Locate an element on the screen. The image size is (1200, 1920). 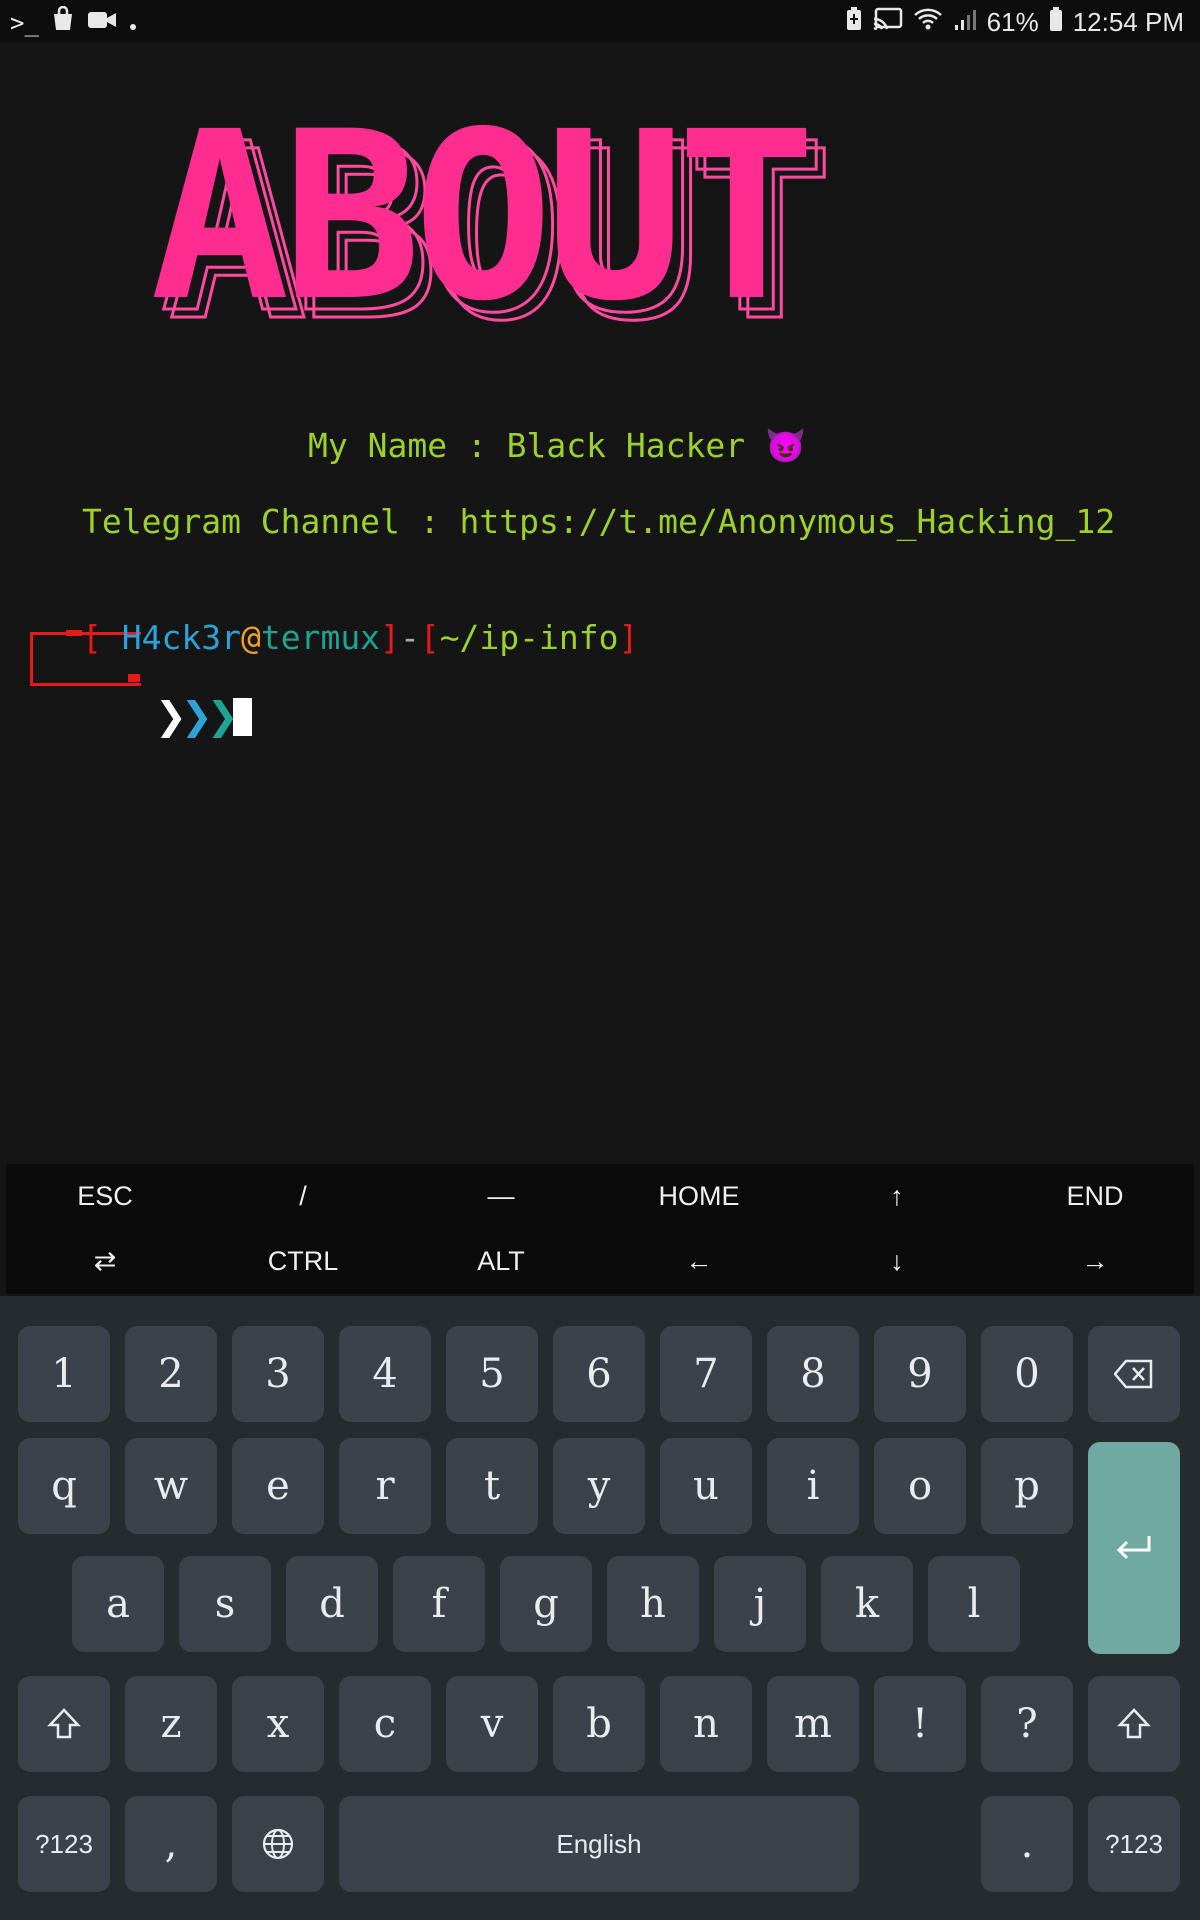
prompt-path-open: [ is located at coordinates (429, 637).